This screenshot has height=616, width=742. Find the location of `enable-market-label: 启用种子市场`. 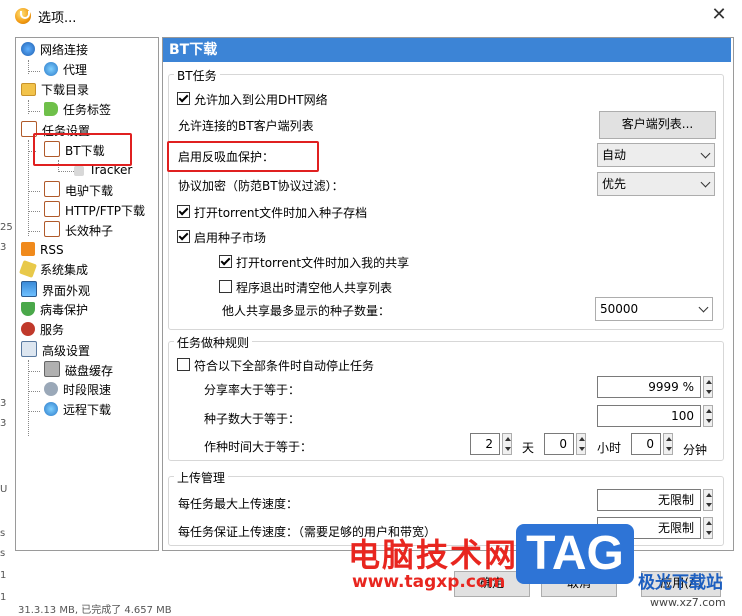

enable-market-label: 启用种子市场 is located at coordinates (230, 238).